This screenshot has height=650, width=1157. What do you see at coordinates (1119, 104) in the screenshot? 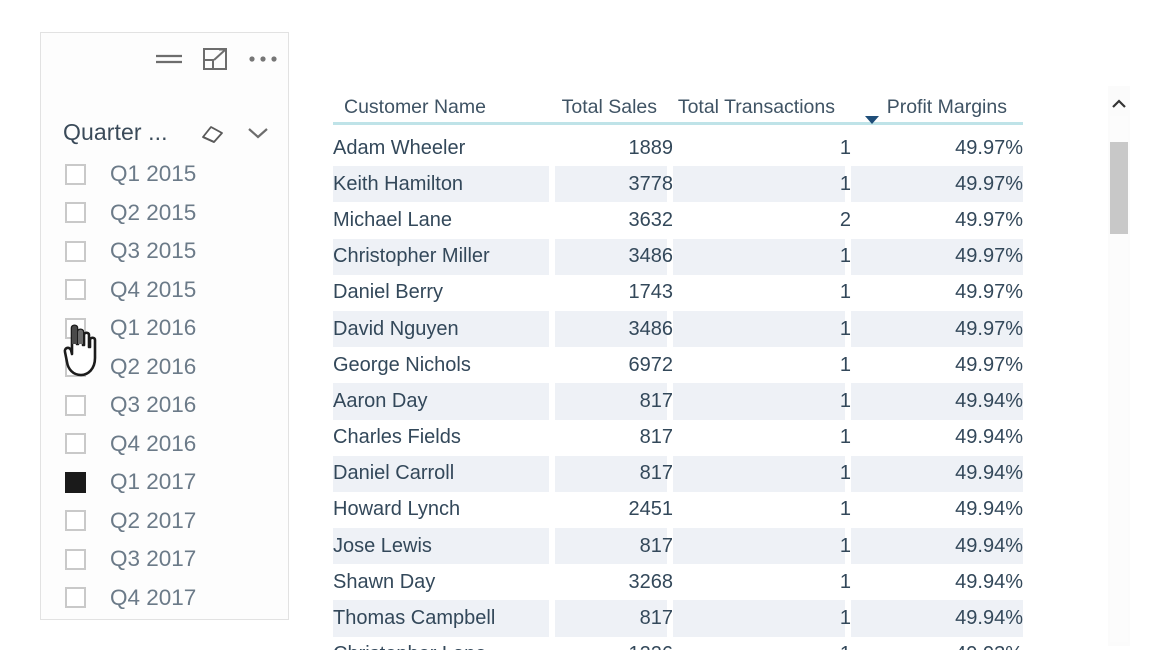
I see `scroll-up-arrow-icon` at bounding box center [1119, 104].